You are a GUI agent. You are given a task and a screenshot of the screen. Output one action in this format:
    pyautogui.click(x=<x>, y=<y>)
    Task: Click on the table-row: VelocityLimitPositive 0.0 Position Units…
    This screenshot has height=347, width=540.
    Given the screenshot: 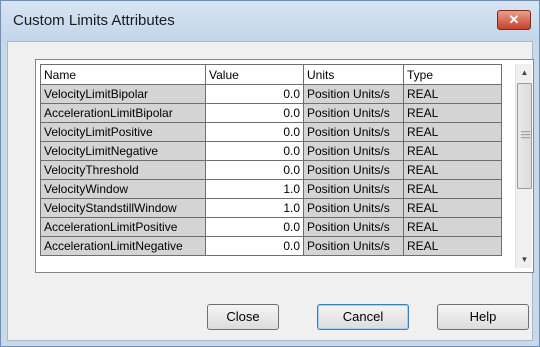 What is the action you would take?
    pyautogui.click(x=271, y=132)
    